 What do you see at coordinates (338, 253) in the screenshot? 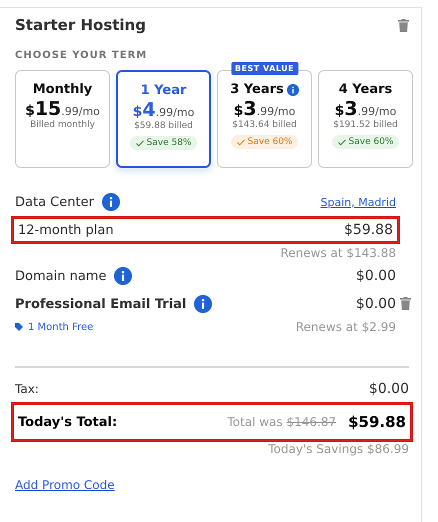
I see `renewal-price: Renews at $143.88` at bounding box center [338, 253].